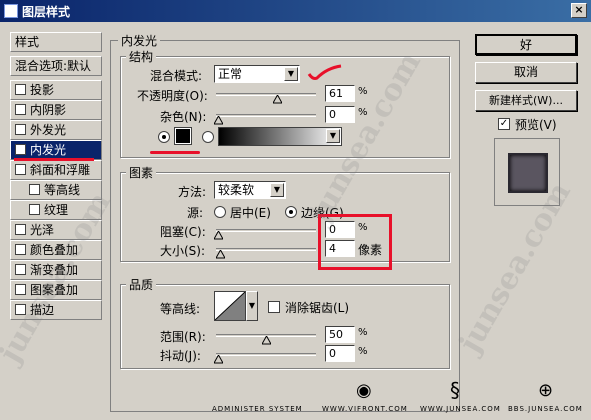 Image resolution: width=591 pixels, height=420 pixels. Describe the element at coordinates (56, 66) in the screenshot. I see `blend-options-item: 混合选项:默认` at that location.